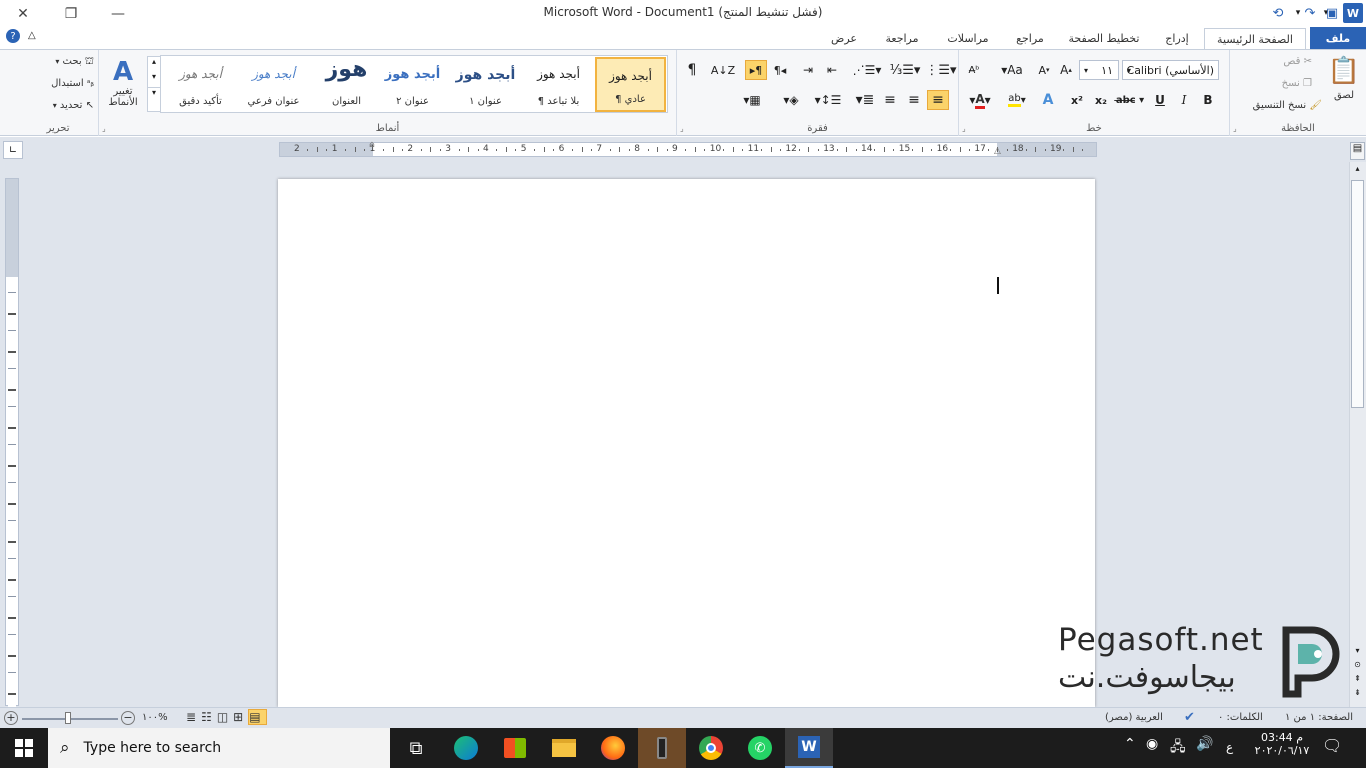 The height and width of the screenshot is (768, 1366). What do you see at coordinates (1017, 100) in the screenshot?
I see `highlight-color-icon: ab ▾` at bounding box center [1017, 100].